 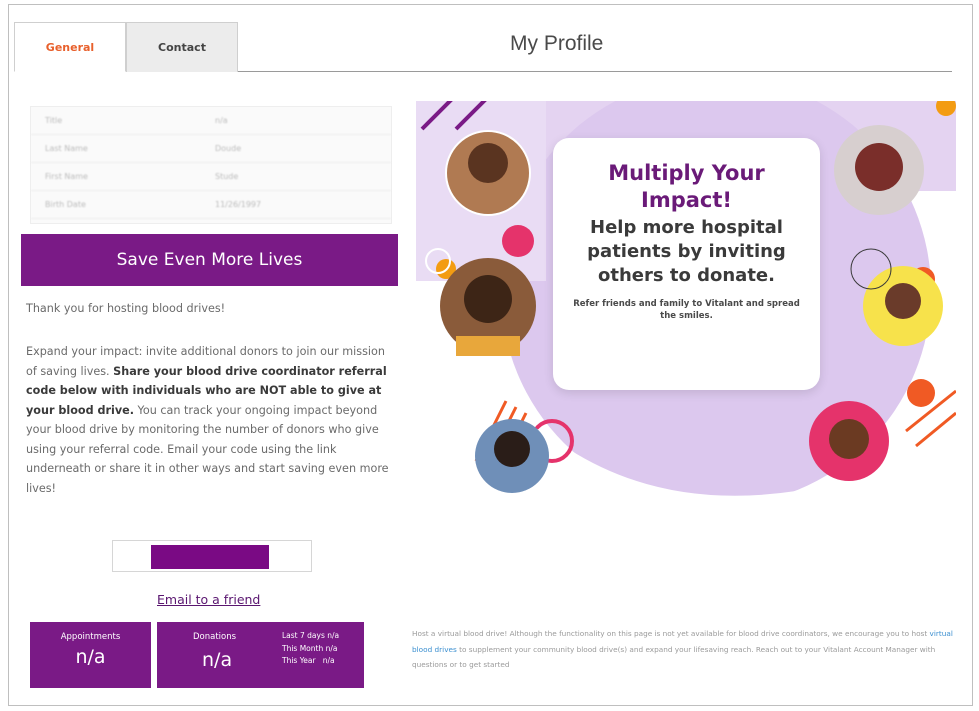 I want to click on promo-title: Multiply Your Impact!, so click(x=686, y=186).